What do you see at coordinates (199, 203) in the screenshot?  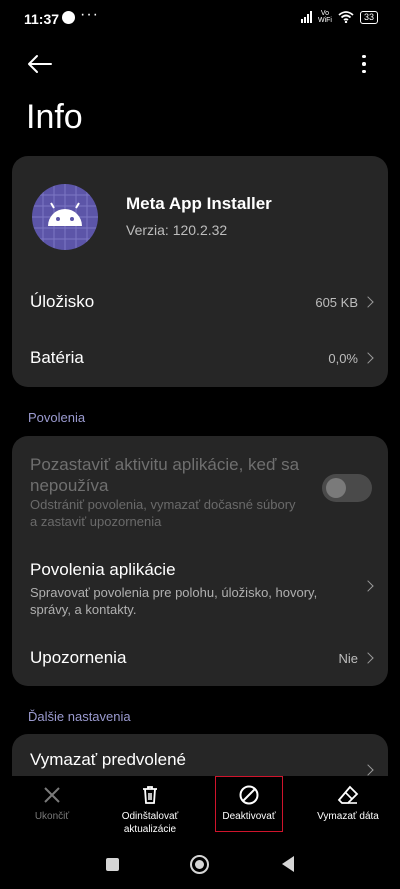 I see `app-name: Meta App Installer` at bounding box center [199, 203].